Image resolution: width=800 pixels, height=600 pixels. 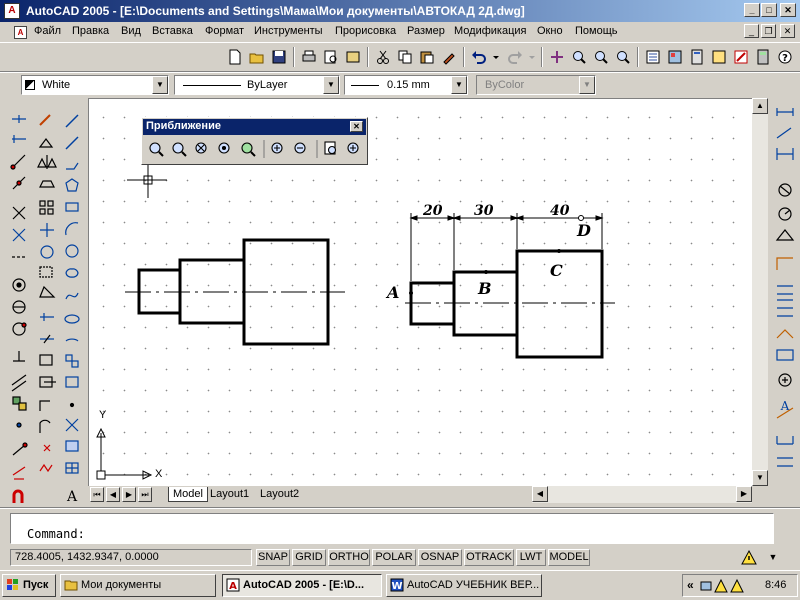 What do you see at coordinates (29, 585) in the screenshot?
I see `start-button: Пуск` at bounding box center [29, 585].